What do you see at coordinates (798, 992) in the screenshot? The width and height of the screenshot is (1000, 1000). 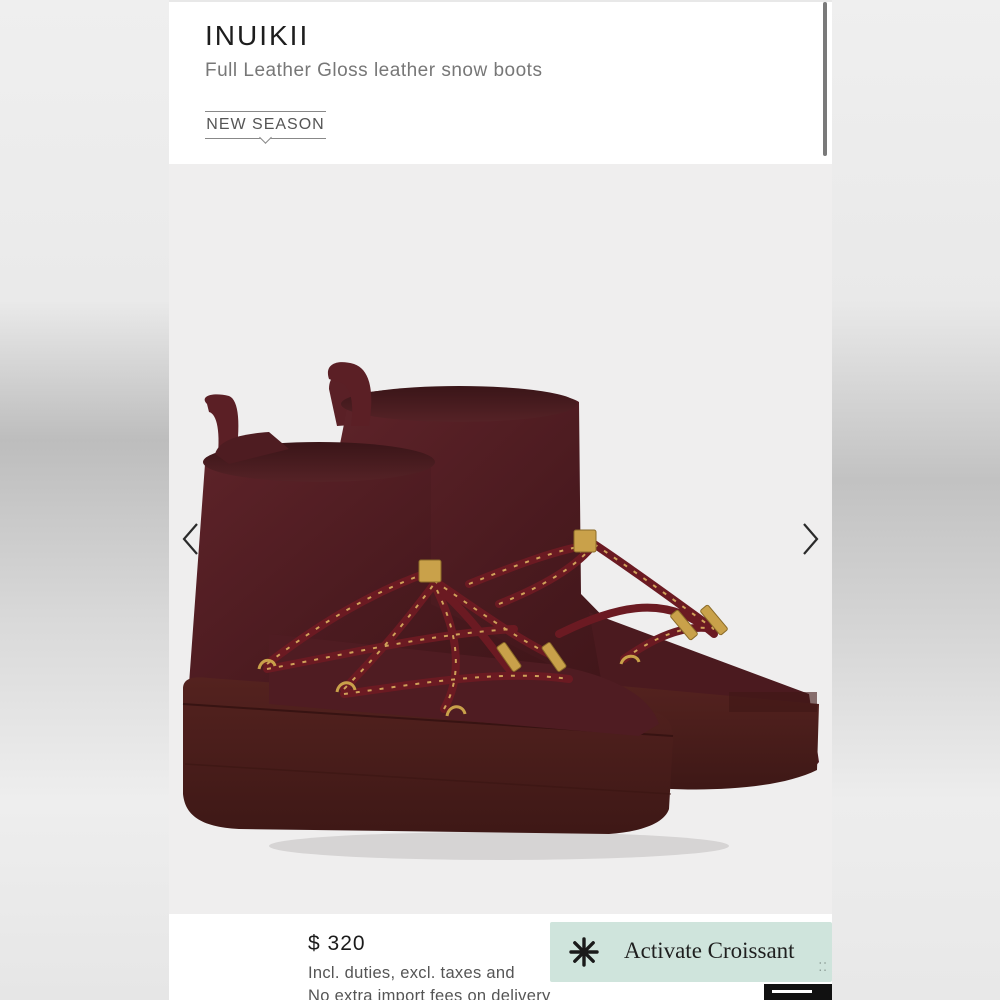 I see `corner-widget` at bounding box center [798, 992].